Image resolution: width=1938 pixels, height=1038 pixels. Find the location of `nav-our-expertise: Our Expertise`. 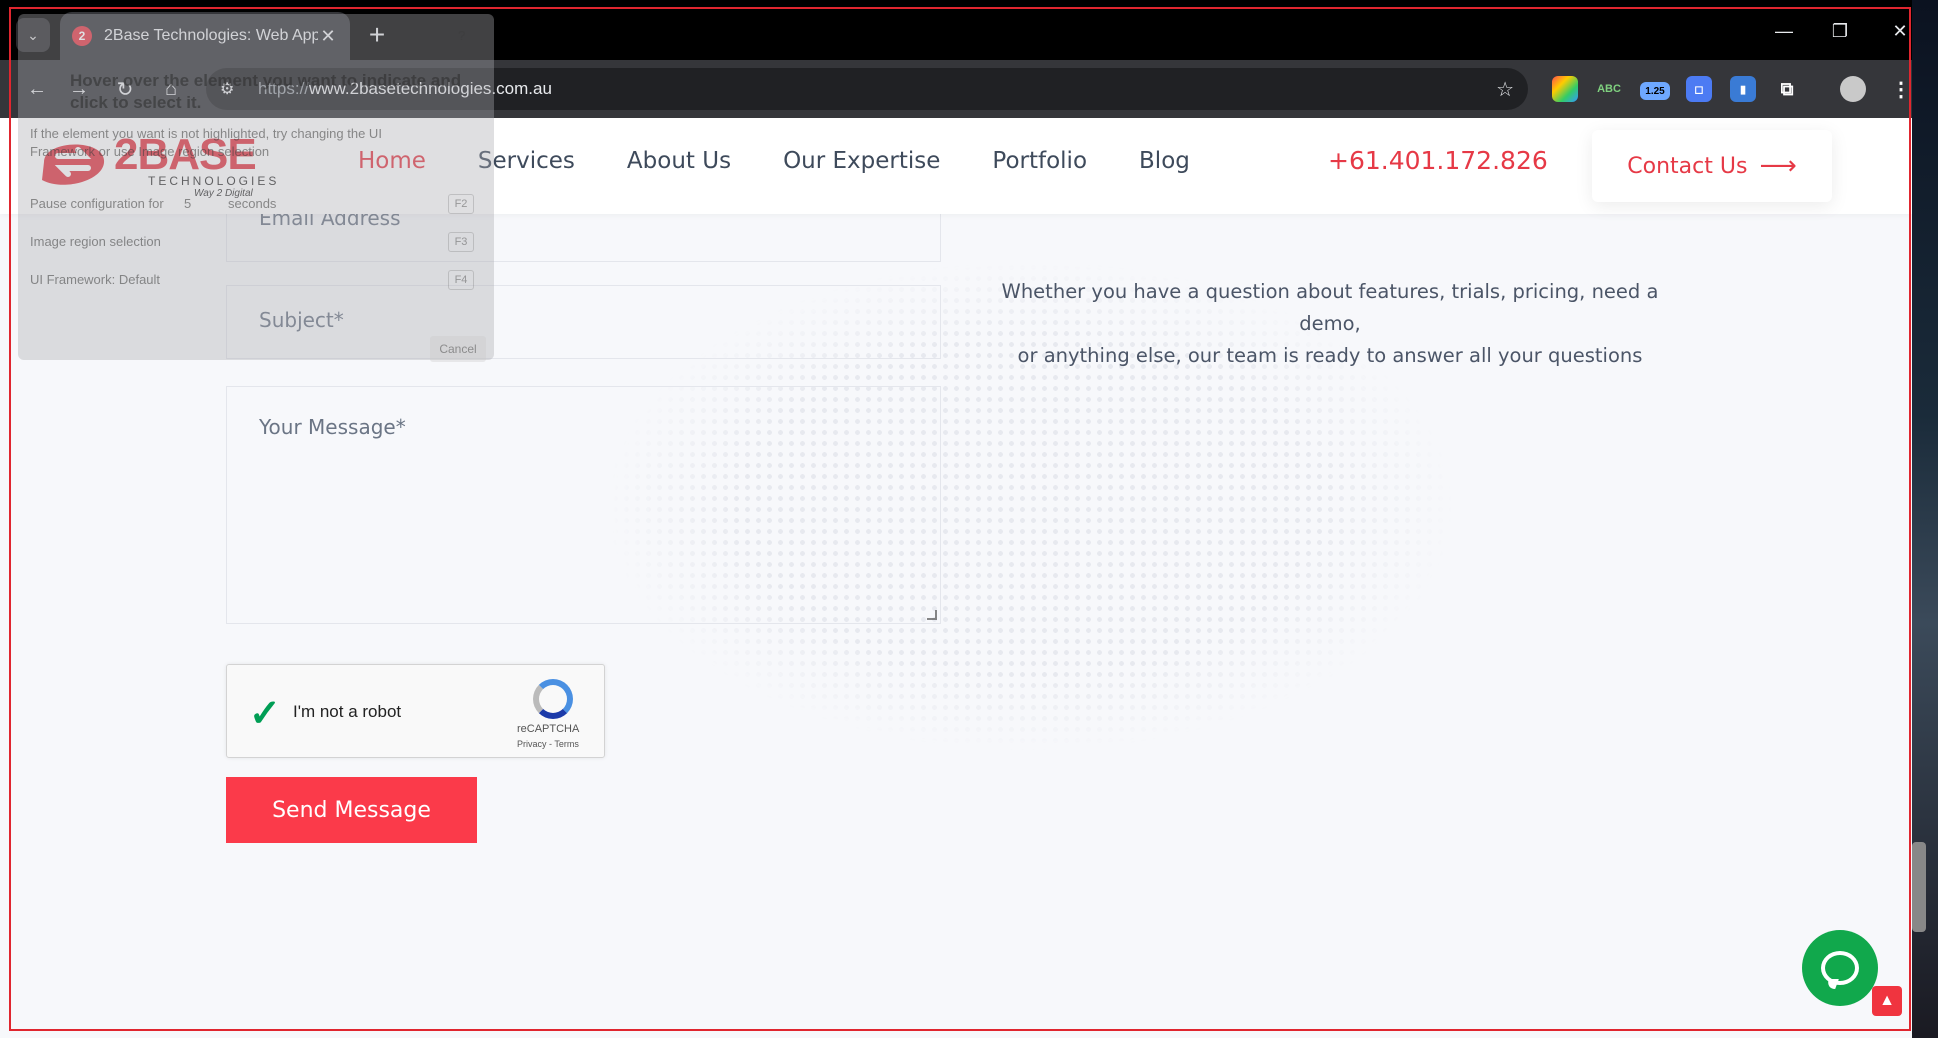

nav-our-expertise: Our Expertise is located at coordinates (861, 161).